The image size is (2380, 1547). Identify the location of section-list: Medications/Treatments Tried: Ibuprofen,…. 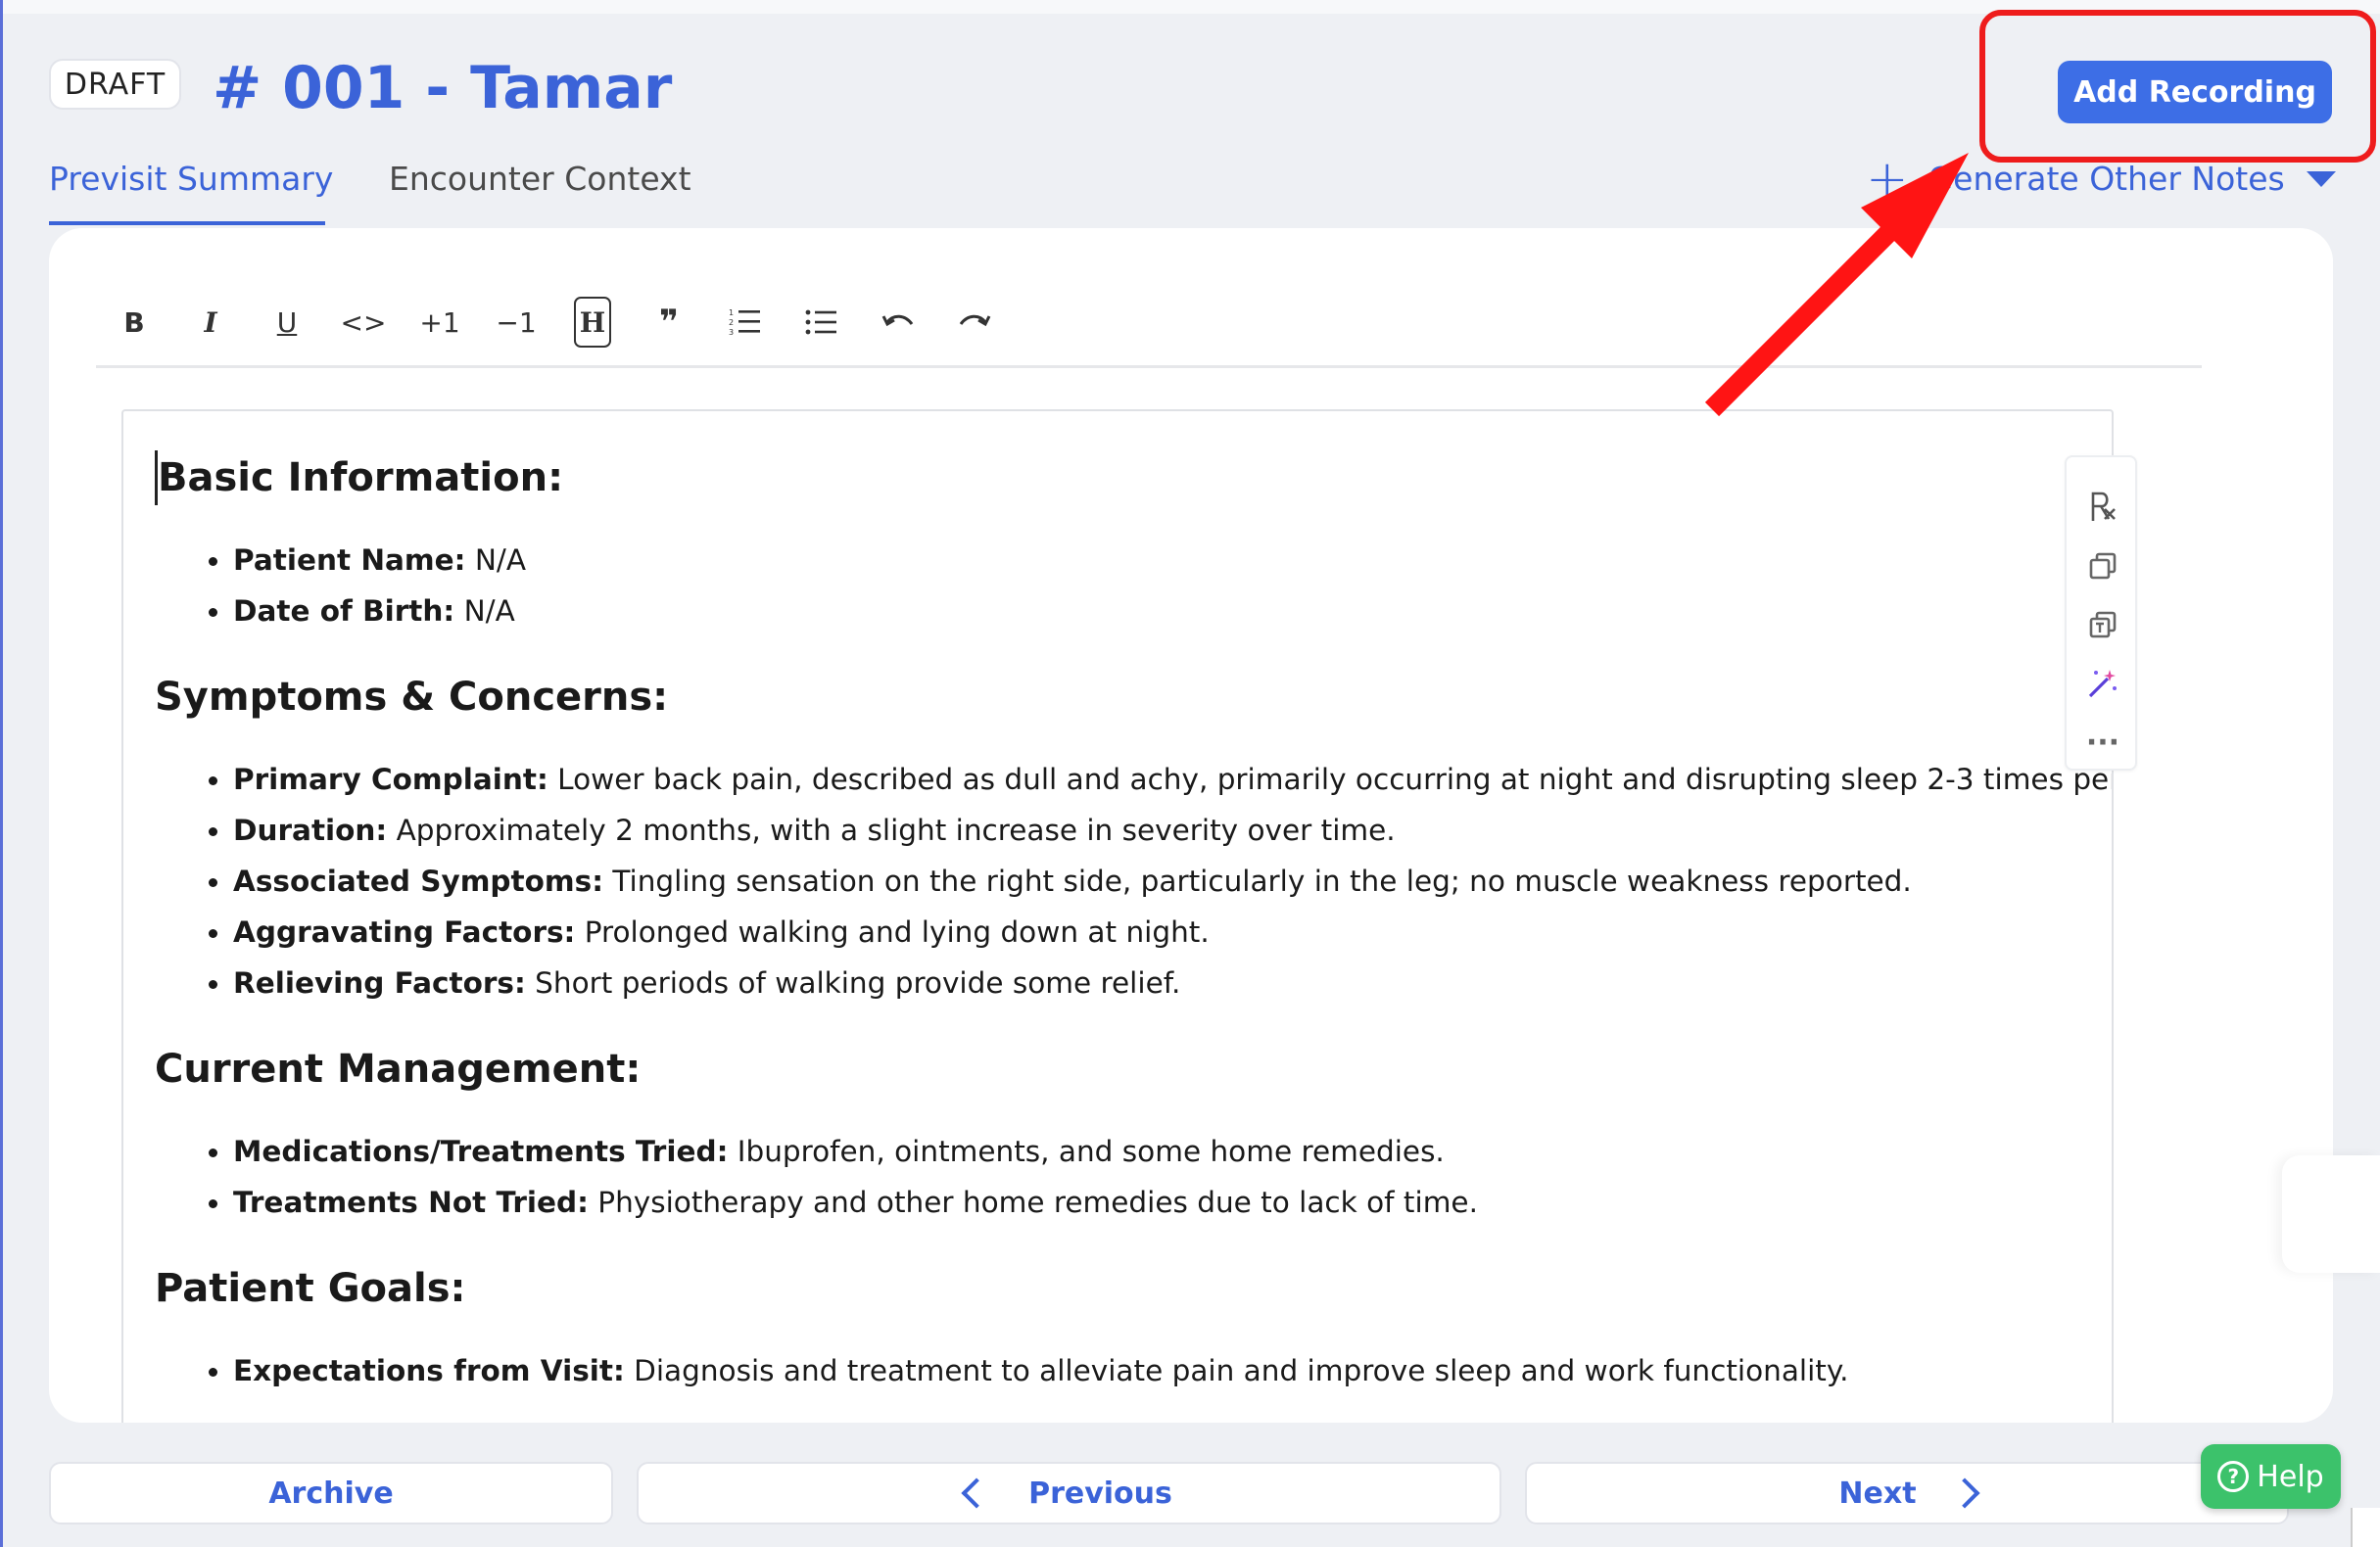
(1144, 1177).